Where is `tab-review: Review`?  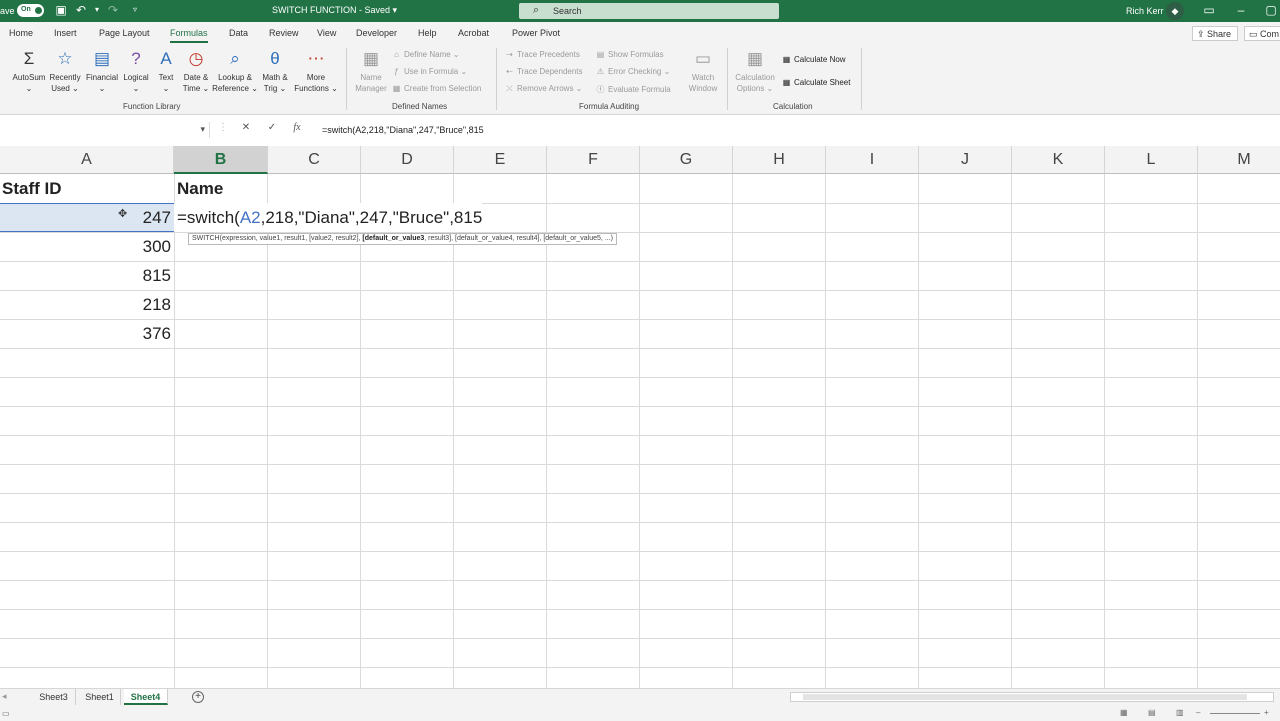 tab-review: Review is located at coordinates (284, 33).